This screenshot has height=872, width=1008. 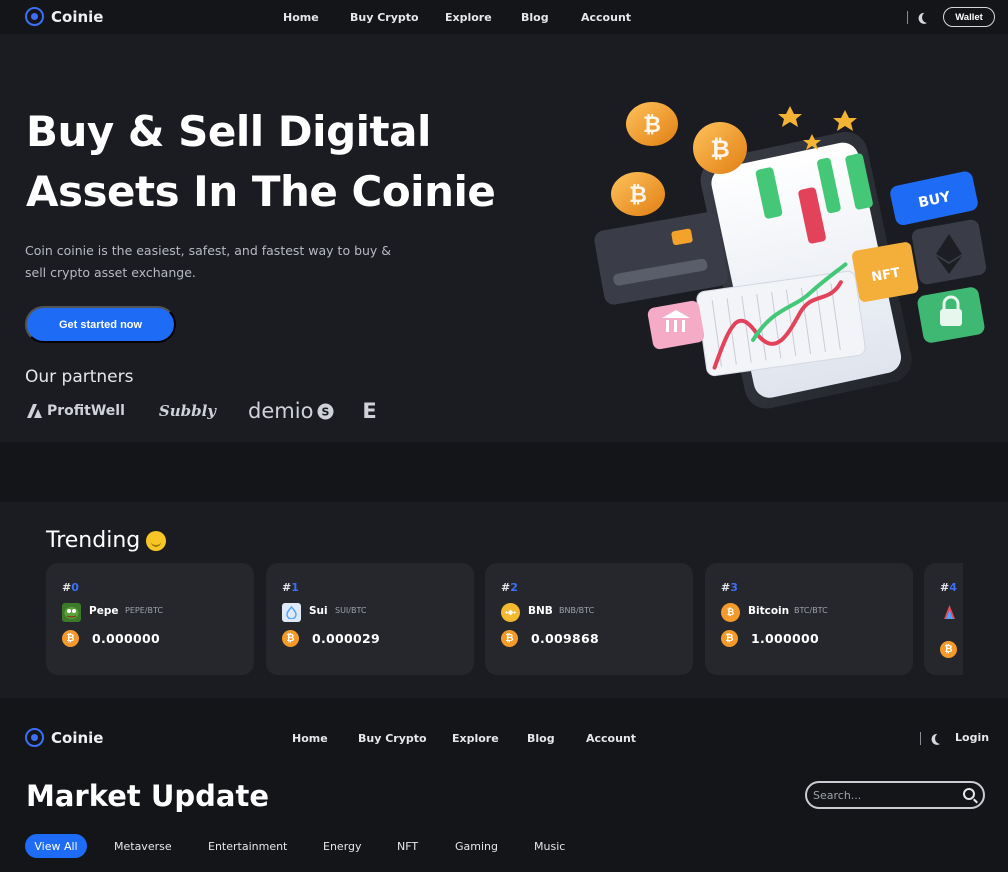 I want to click on coin-price: 0.000000, so click(x=126, y=638).